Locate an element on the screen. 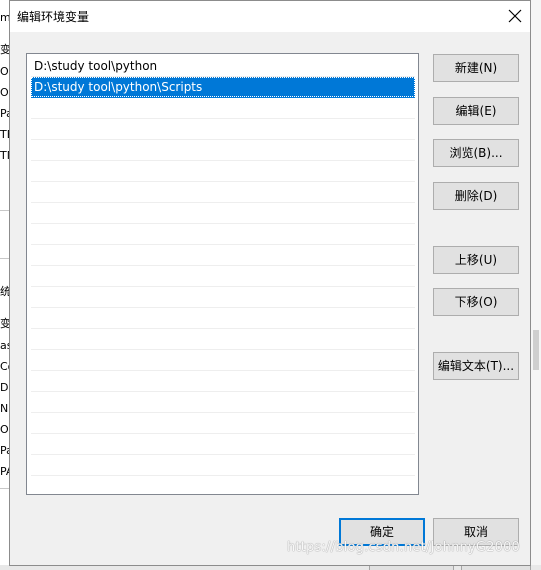 This screenshot has width=541, height=570. watermark-text: https://blog.csdn.net/JohnnyG2000 is located at coordinates (404, 547).